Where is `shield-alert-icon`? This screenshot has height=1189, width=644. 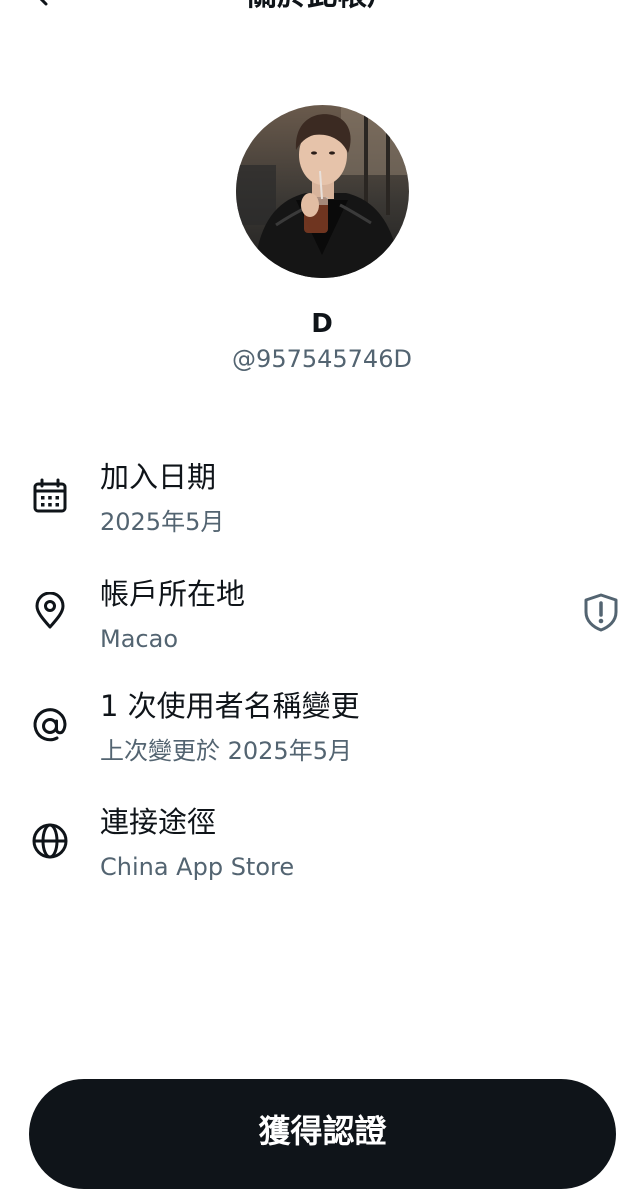 shield-alert-icon is located at coordinates (601, 612).